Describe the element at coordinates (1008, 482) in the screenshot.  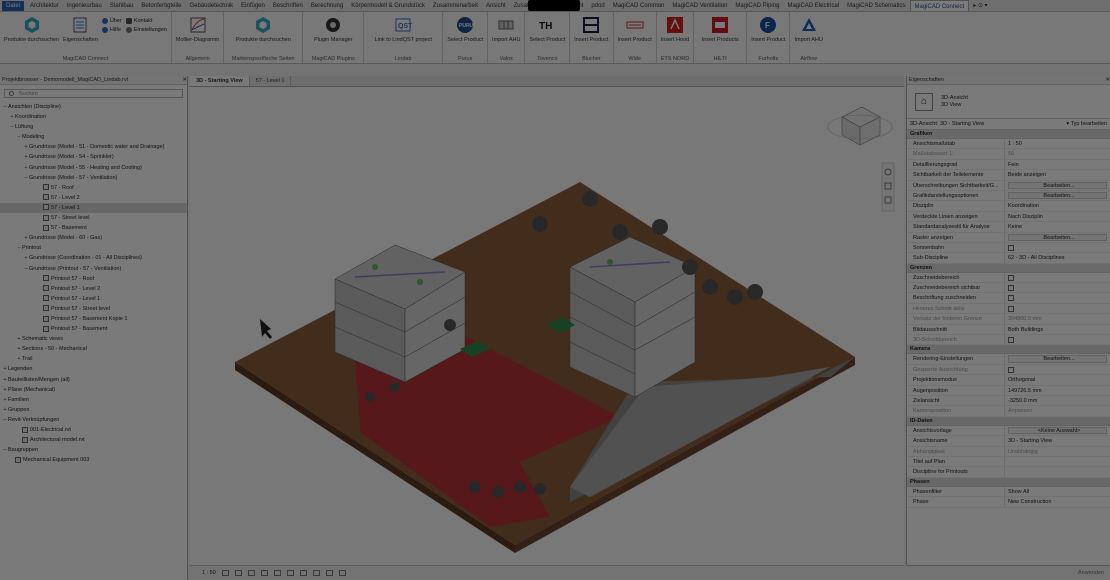
I see `property-section-header: Phasen` at that location.